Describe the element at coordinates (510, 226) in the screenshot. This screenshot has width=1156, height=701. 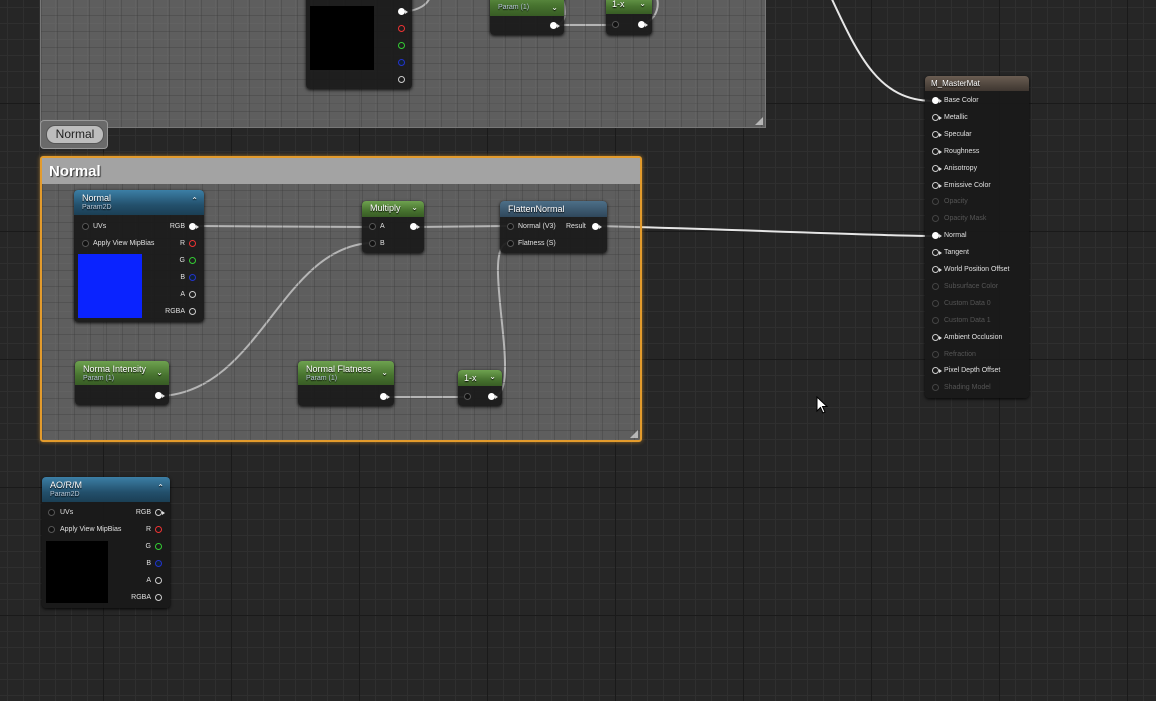
I see `pin-normal` at that location.